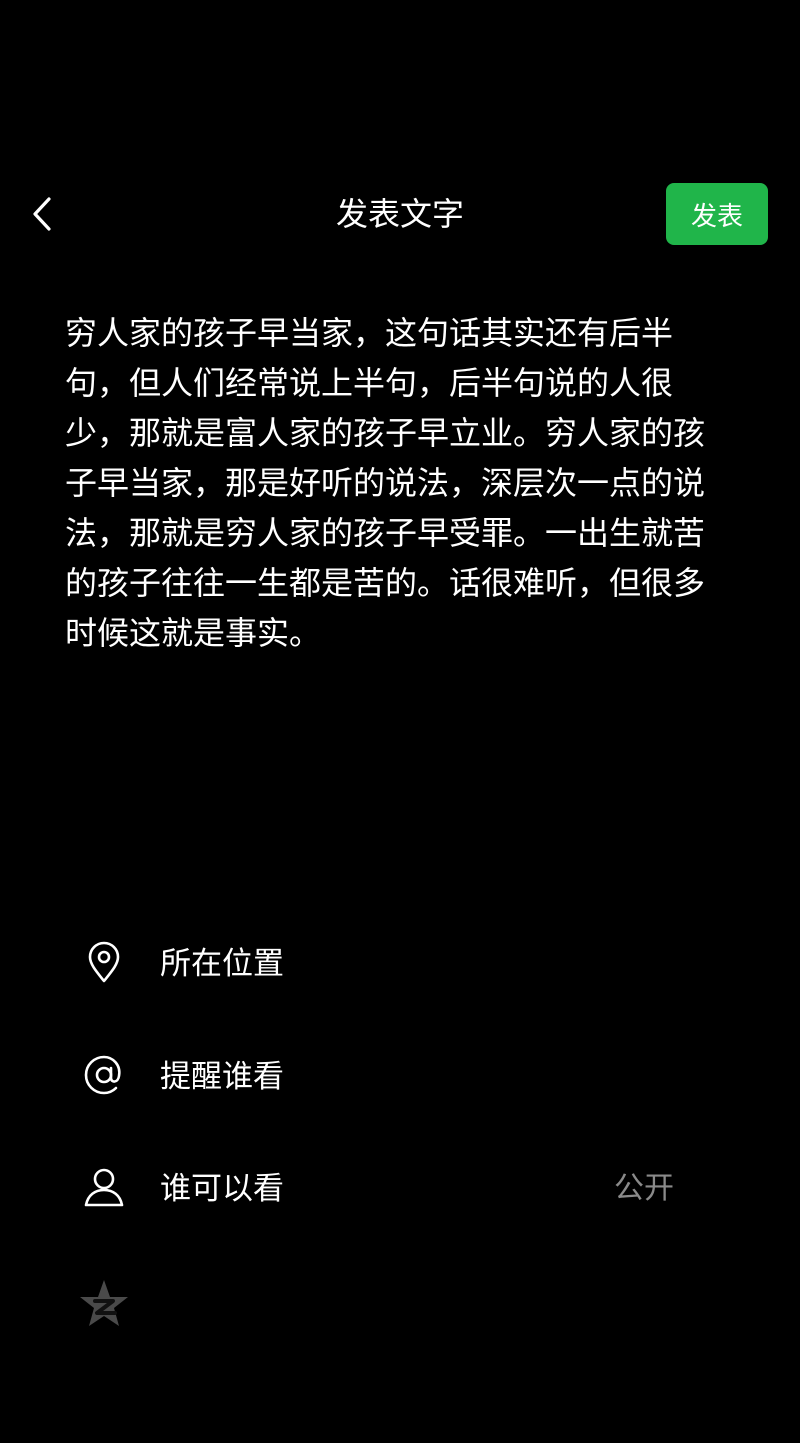  I want to click on mention-row: 提醒谁看, so click(400, 1079).